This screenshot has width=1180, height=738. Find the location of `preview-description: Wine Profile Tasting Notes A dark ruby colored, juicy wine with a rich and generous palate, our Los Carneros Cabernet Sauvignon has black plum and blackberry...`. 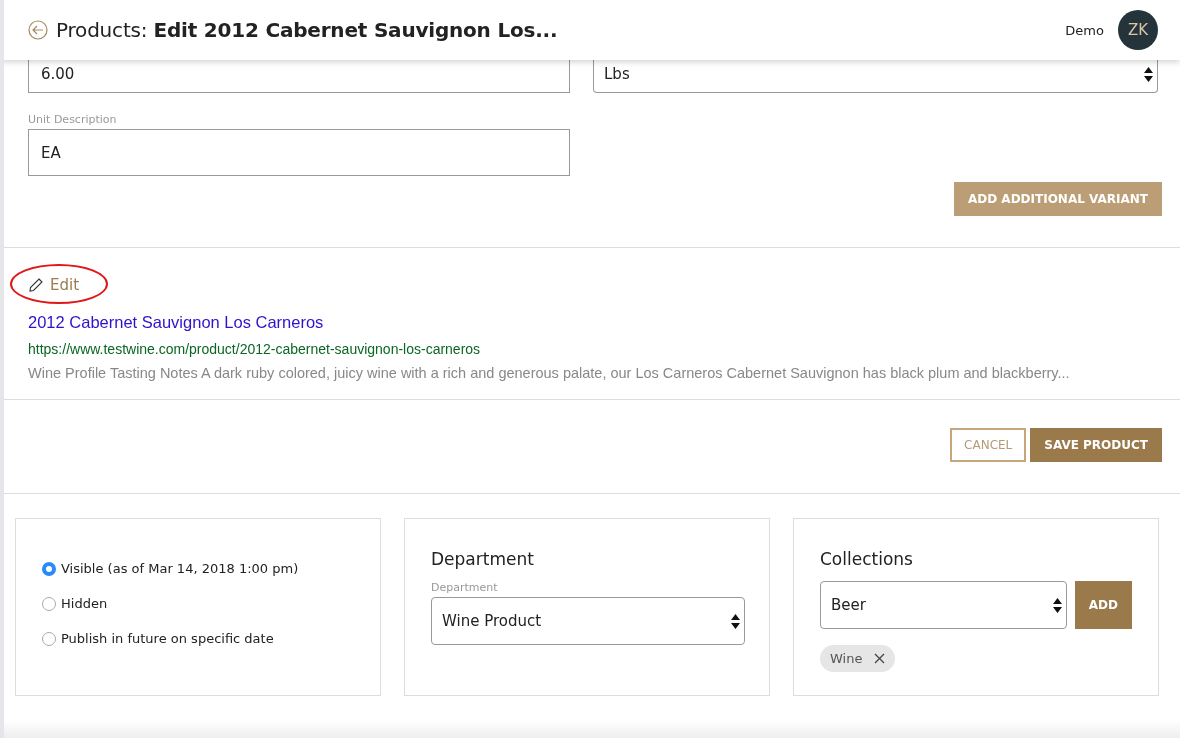

preview-description: Wine Profile Tasting Notes A dark ruby colored, juicy wine with a rich and generous palate, our Los Carneros Cabernet Sauvignon has black plum and blackberry... is located at coordinates (549, 373).